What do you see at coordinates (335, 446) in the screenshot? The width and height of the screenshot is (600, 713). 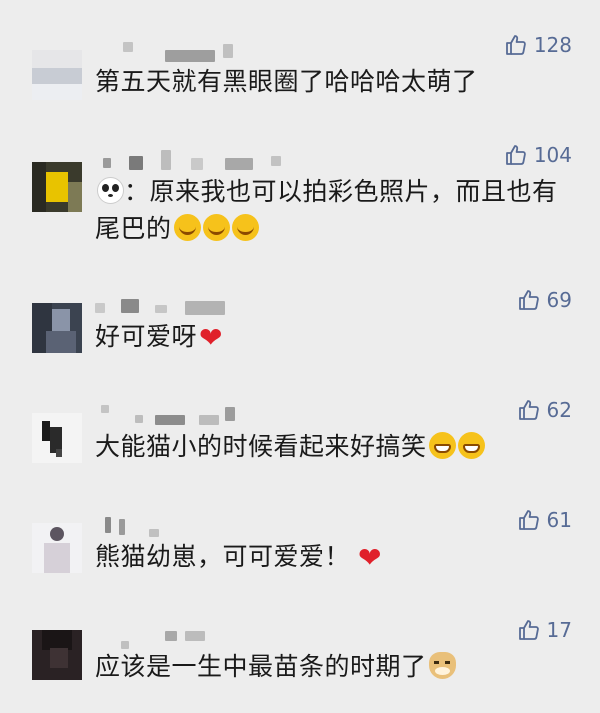 I see `comment-text: 大能猫小的时候看起来好搞笑` at bounding box center [335, 446].